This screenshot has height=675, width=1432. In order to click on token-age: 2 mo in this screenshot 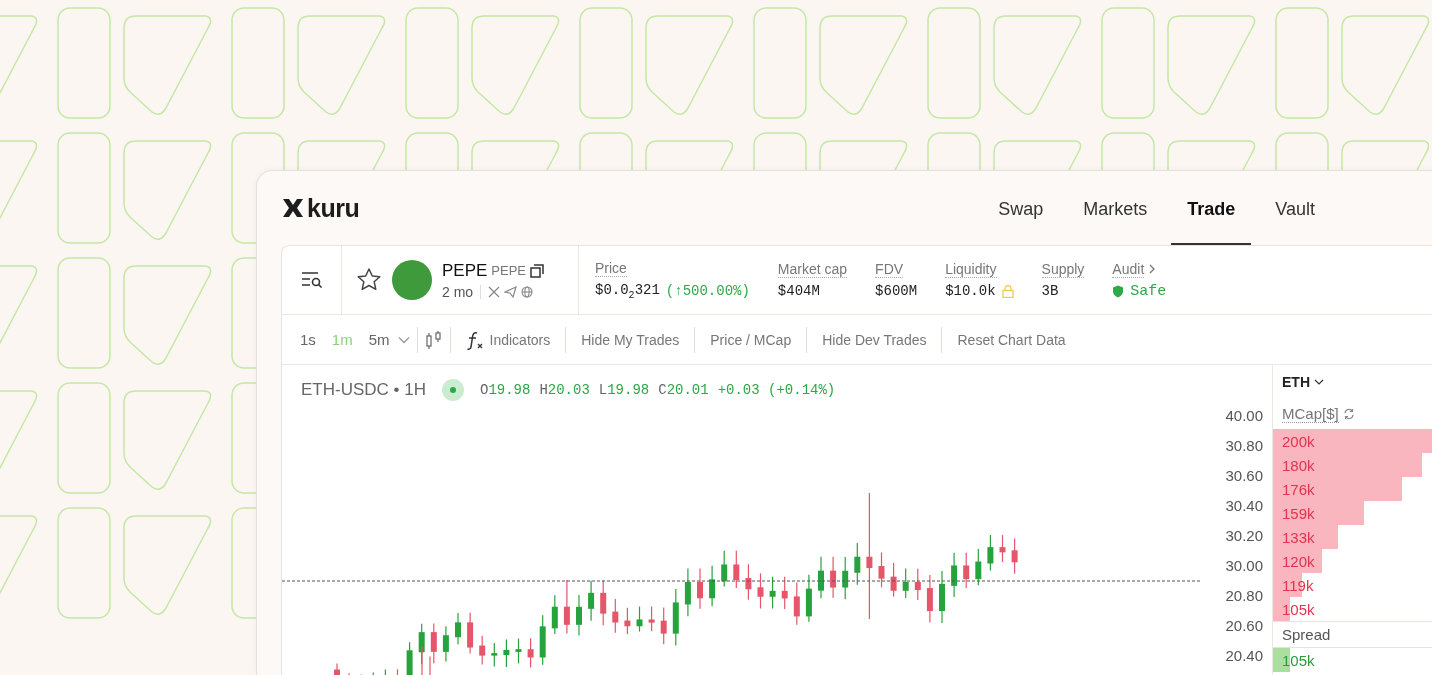, I will do `click(458, 291)`.